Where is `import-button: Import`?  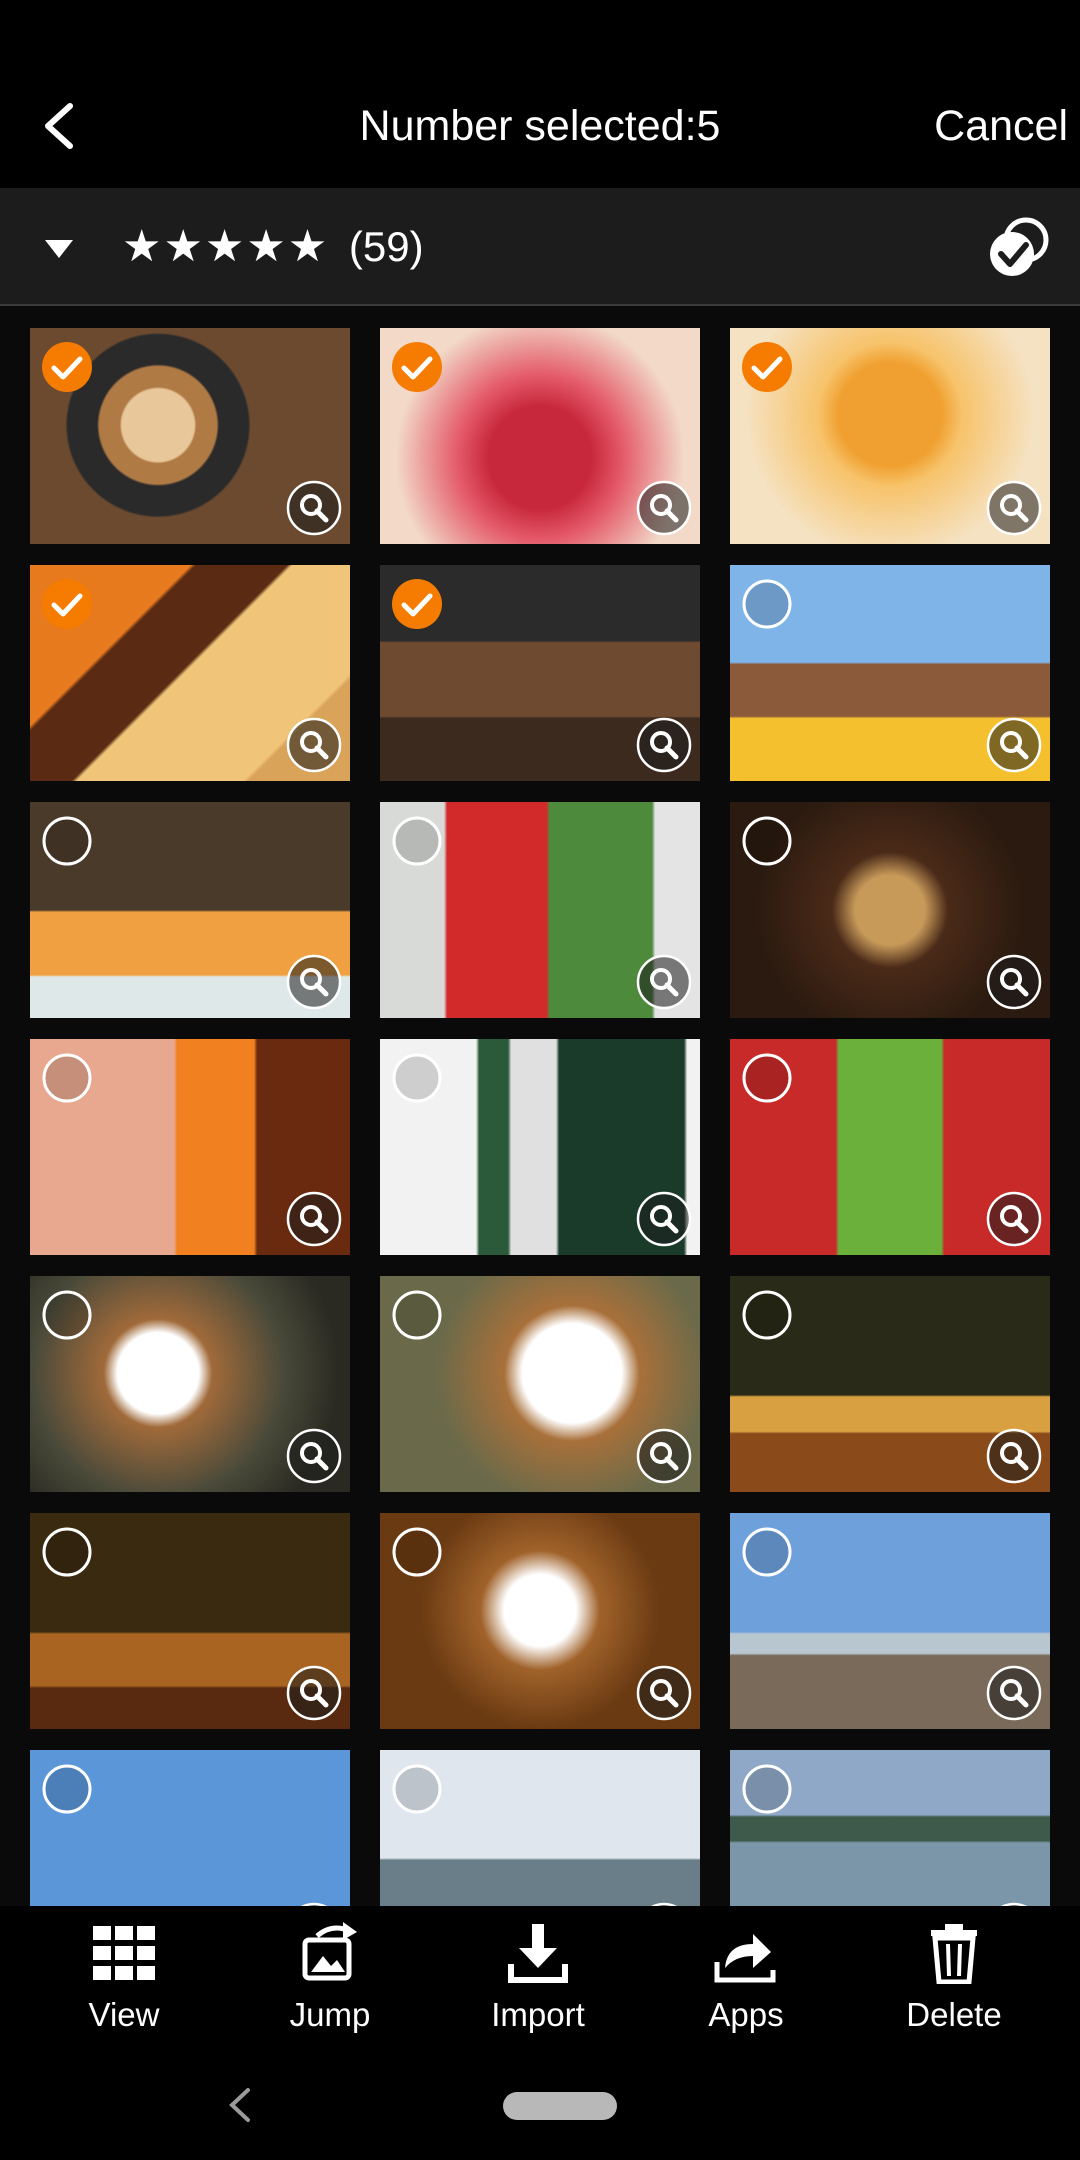
import-button: Import is located at coordinates (538, 1982).